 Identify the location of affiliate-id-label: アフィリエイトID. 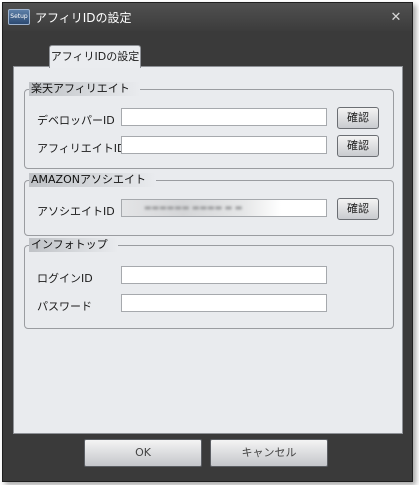
(81, 148).